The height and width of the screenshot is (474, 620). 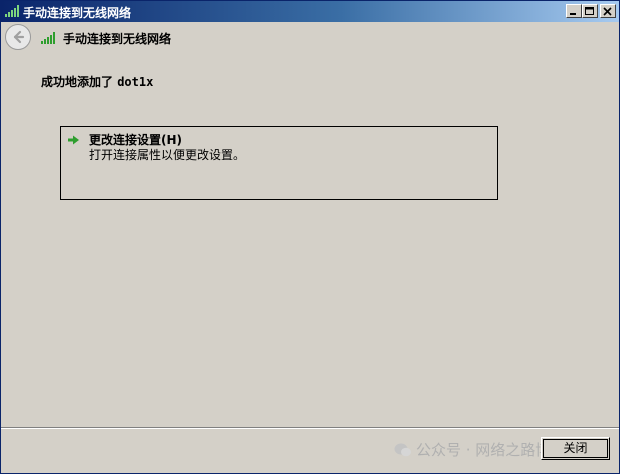 What do you see at coordinates (575, 448) in the screenshot?
I see `close-button: 关闭` at bounding box center [575, 448].